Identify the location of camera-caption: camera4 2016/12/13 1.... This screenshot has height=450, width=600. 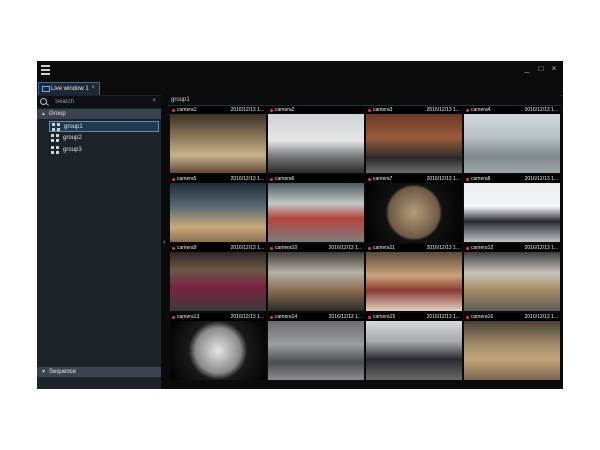
(512, 110).